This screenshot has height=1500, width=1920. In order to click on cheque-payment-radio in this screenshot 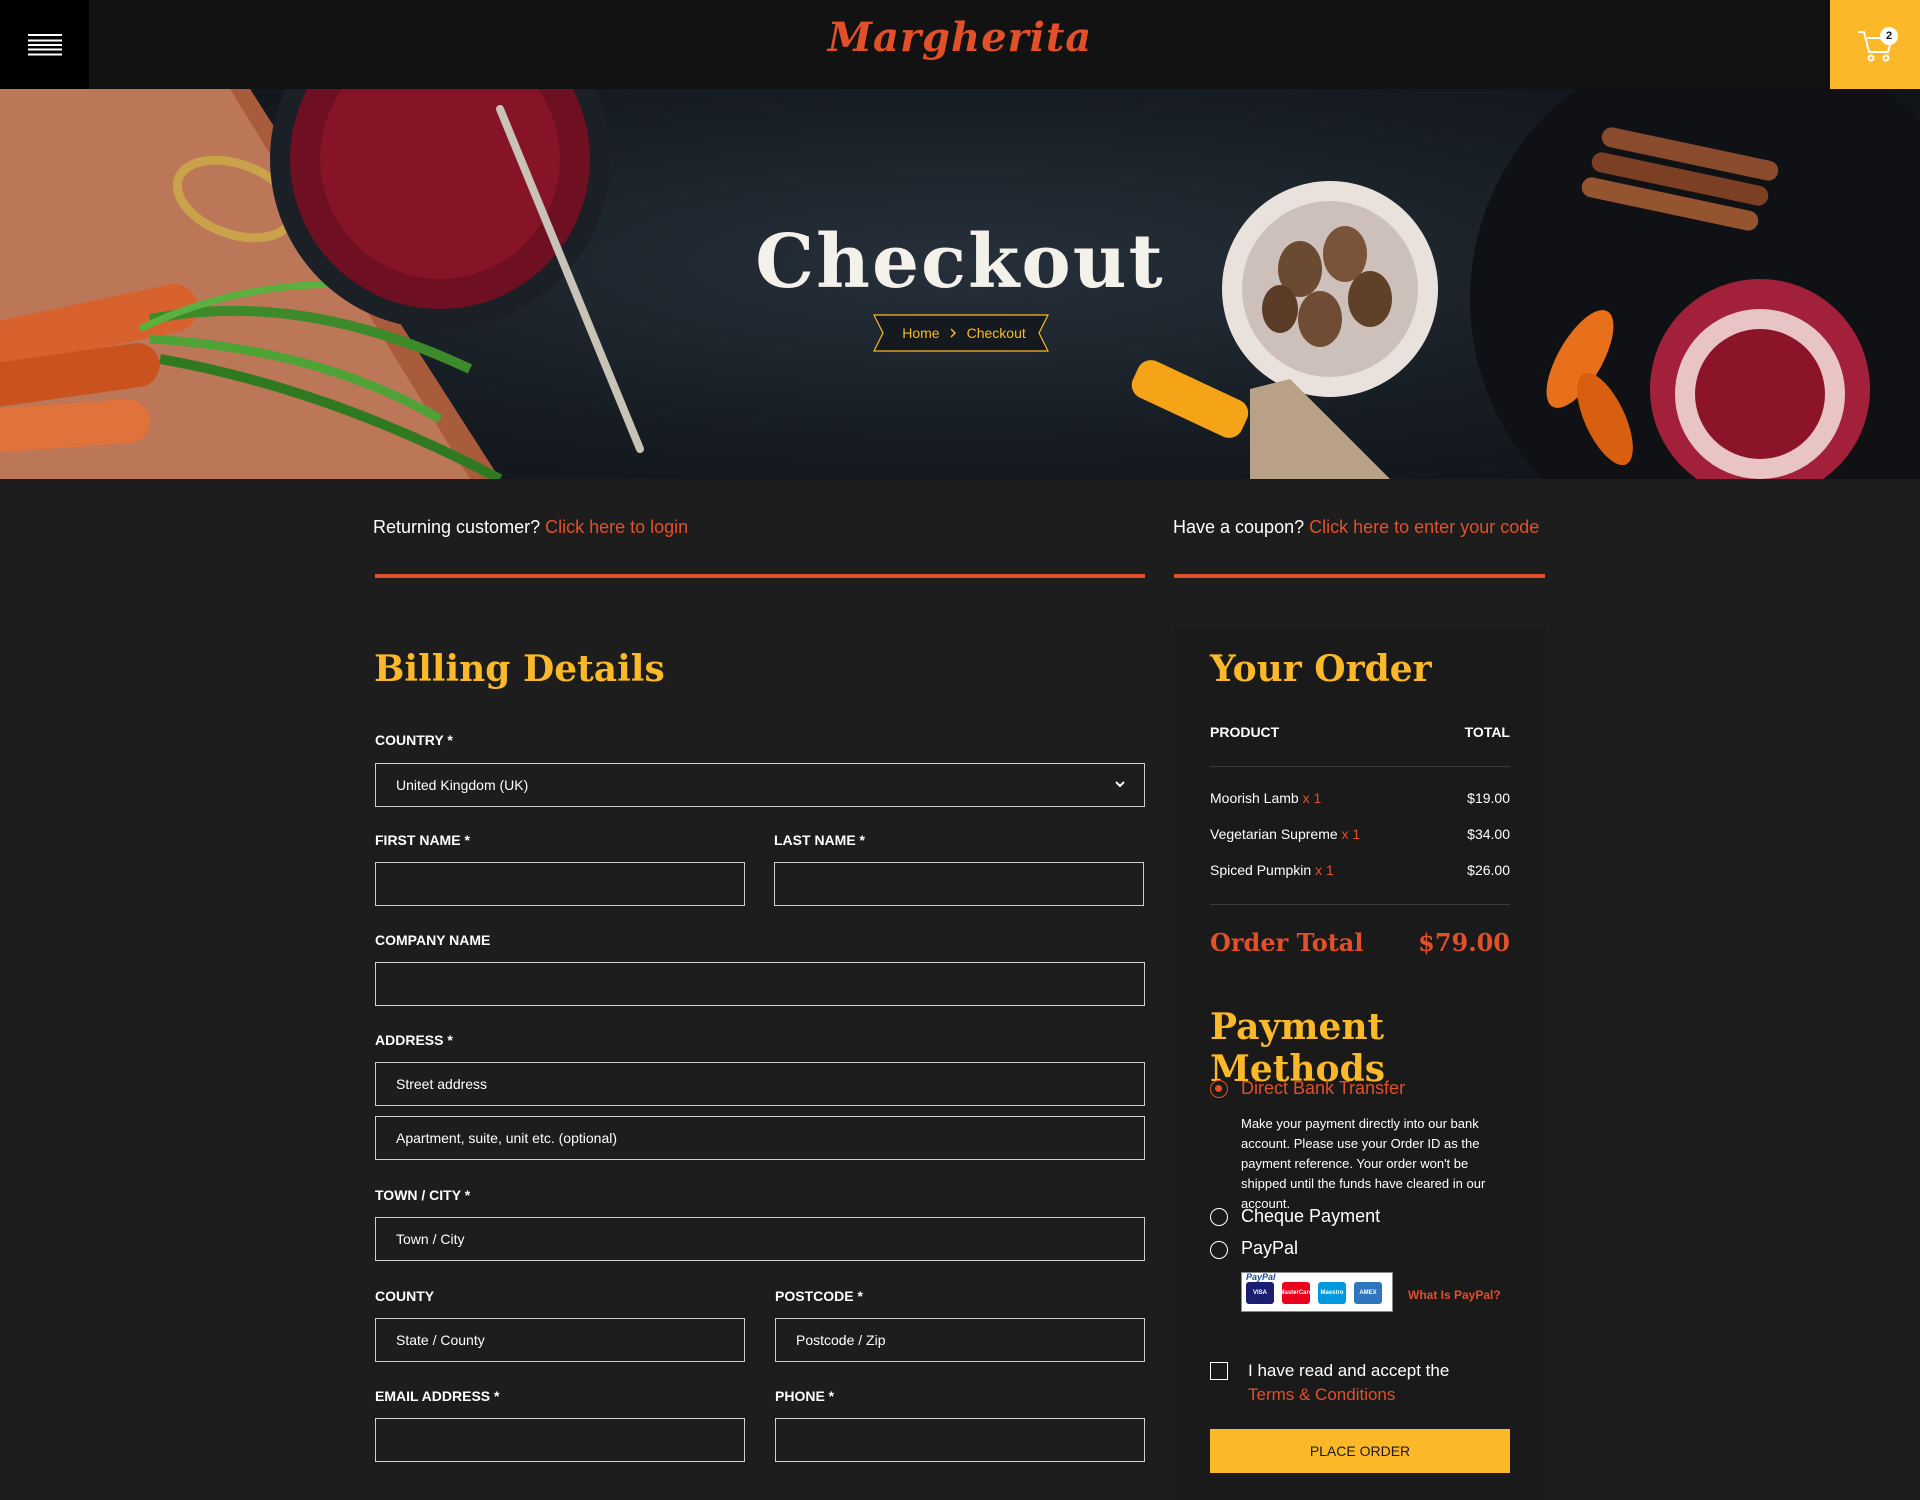, I will do `click(1219, 1217)`.